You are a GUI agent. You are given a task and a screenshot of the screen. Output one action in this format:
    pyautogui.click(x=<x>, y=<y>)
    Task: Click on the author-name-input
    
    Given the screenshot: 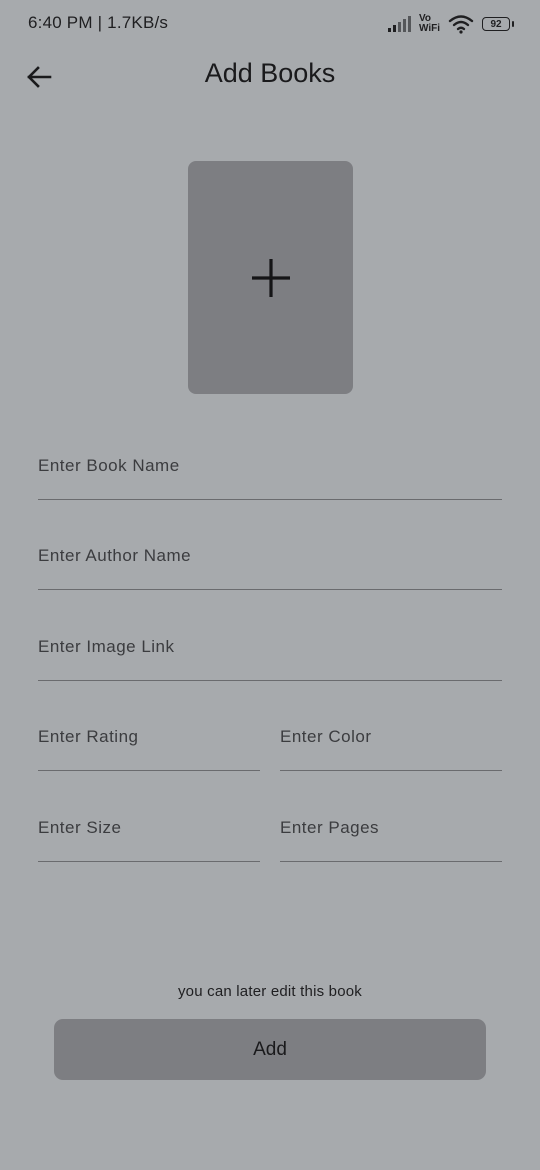 What is the action you would take?
    pyautogui.click(x=270, y=556)
    